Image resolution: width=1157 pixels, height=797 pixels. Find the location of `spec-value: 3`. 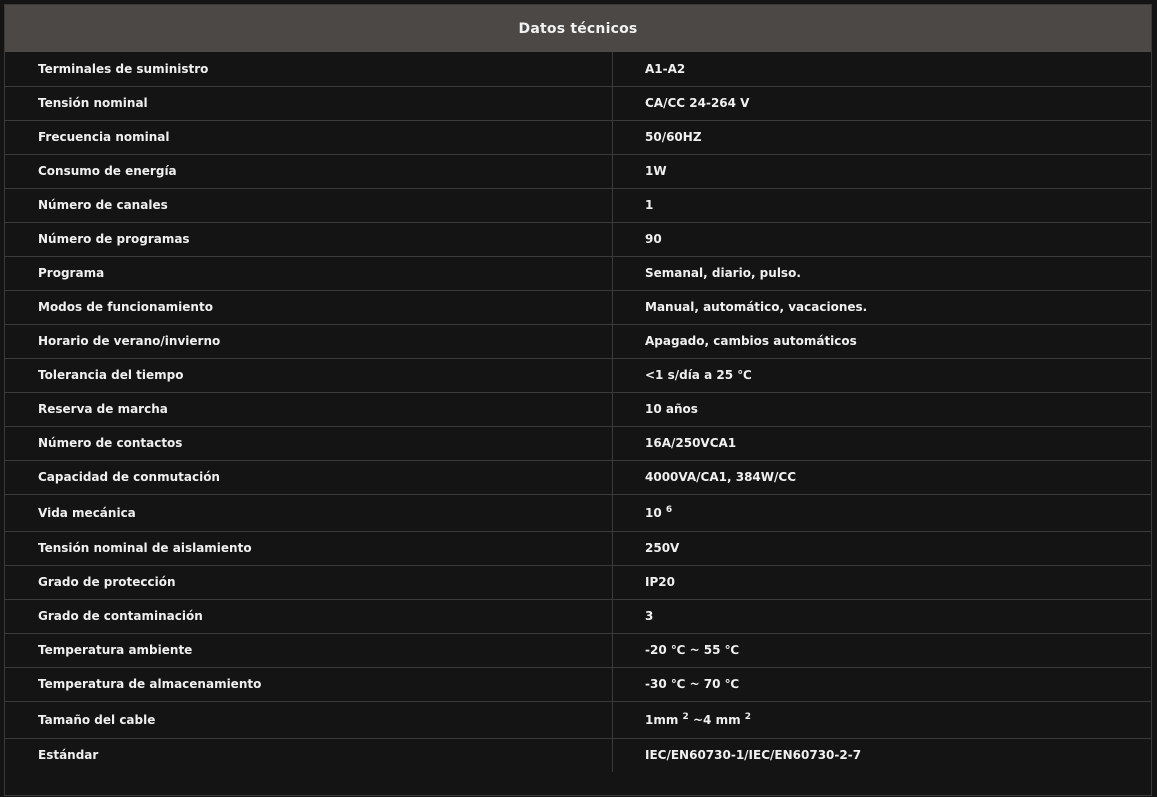

spec-value: 3 is located at coordinates (881, 616).